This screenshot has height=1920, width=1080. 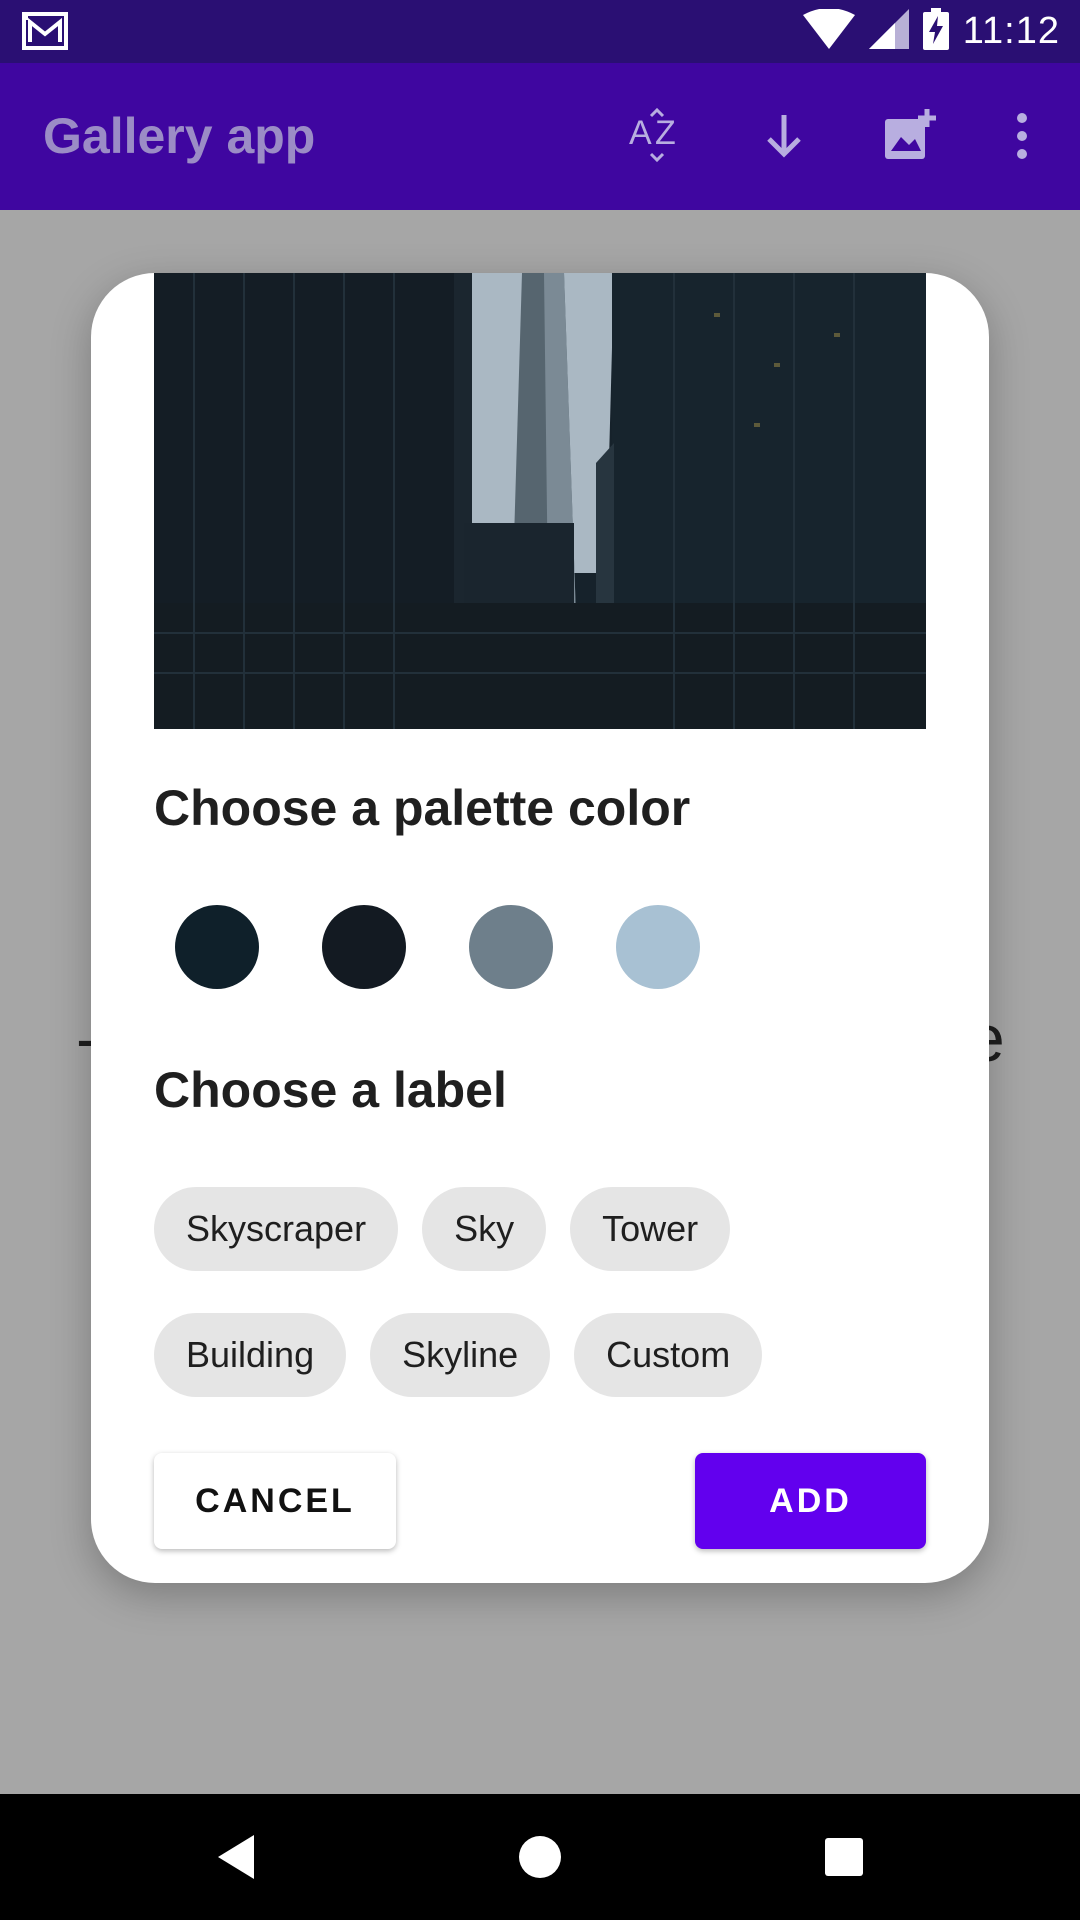 I want to click on chip-skyline: Skyline, so click(x=460, y=1355).